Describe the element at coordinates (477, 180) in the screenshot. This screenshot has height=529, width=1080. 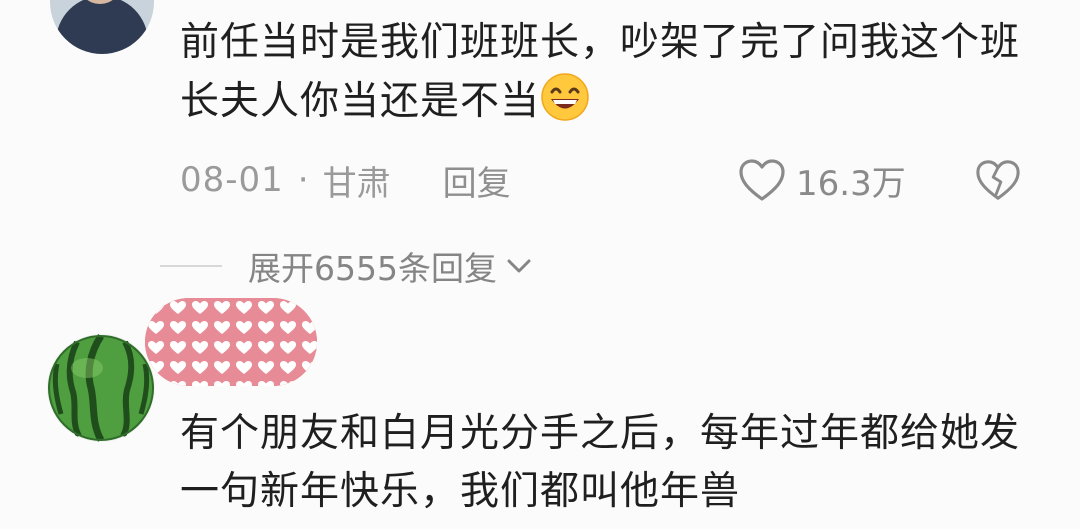
I see `reply-button: 回复` at that location.